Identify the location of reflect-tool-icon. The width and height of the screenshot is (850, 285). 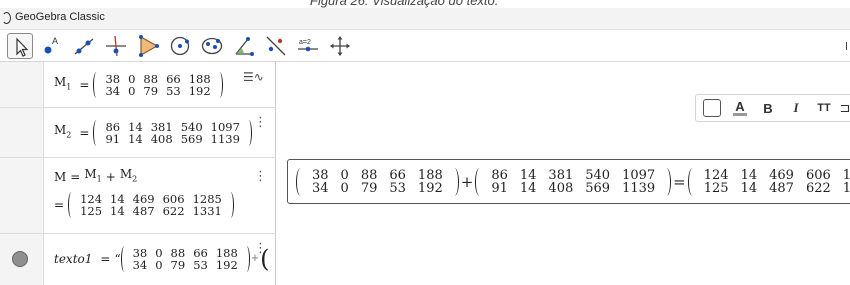
(276, 46).